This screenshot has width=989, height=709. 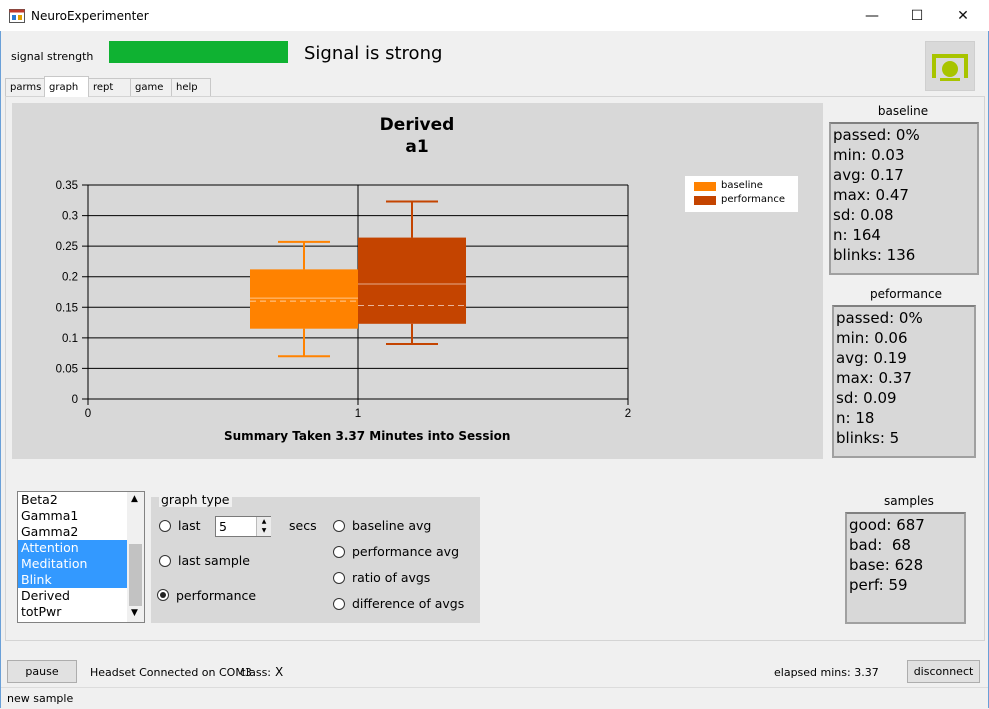 I want to click on y-tick-label: 0.35, so click(x=67, y=186).